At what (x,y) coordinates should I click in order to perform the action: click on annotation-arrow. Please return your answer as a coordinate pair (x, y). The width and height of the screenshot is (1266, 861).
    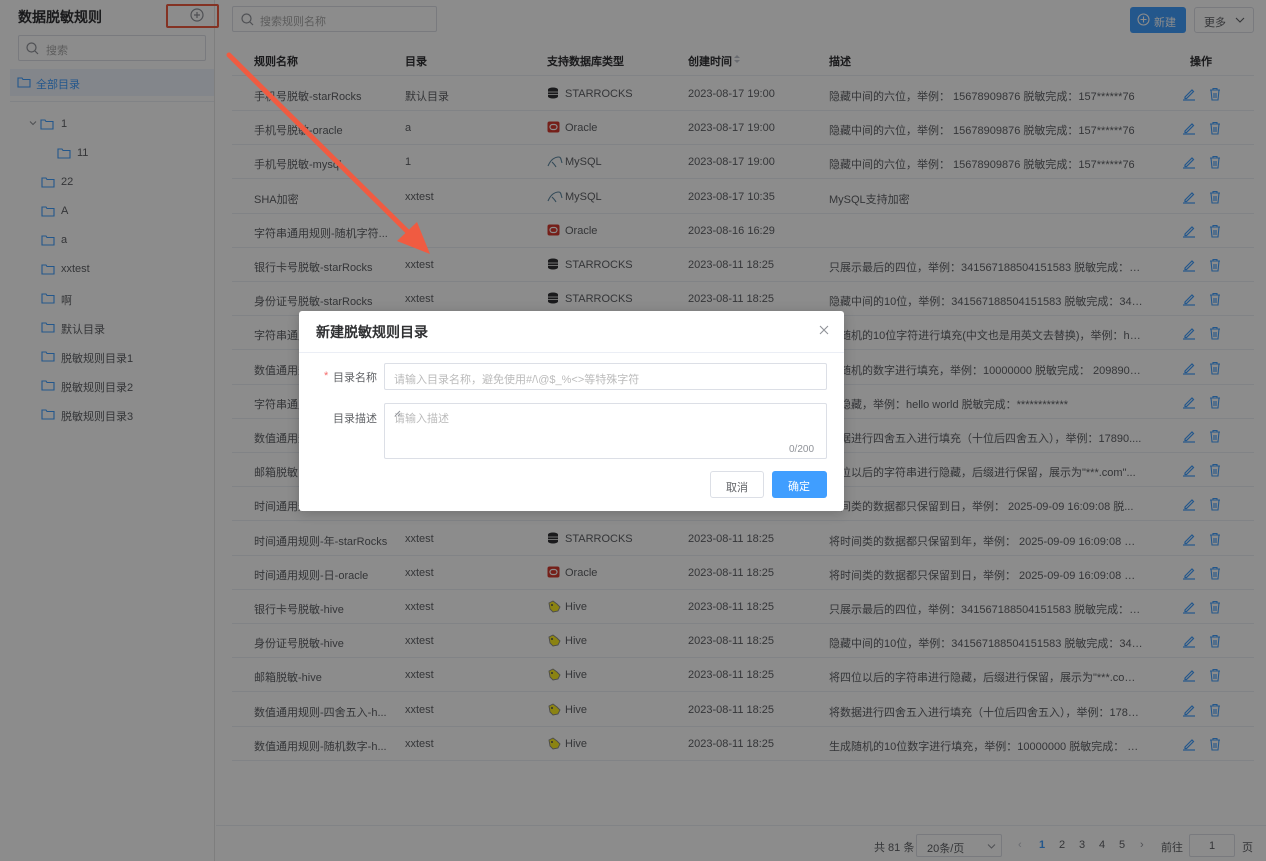
    Looking at the image, I should click on (328, 153).